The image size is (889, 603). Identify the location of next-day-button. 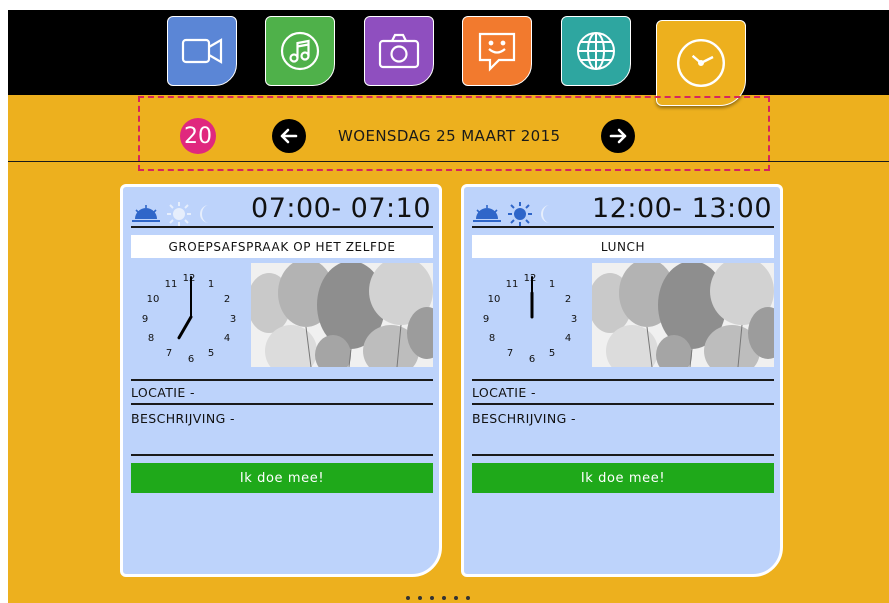
(618, 136).